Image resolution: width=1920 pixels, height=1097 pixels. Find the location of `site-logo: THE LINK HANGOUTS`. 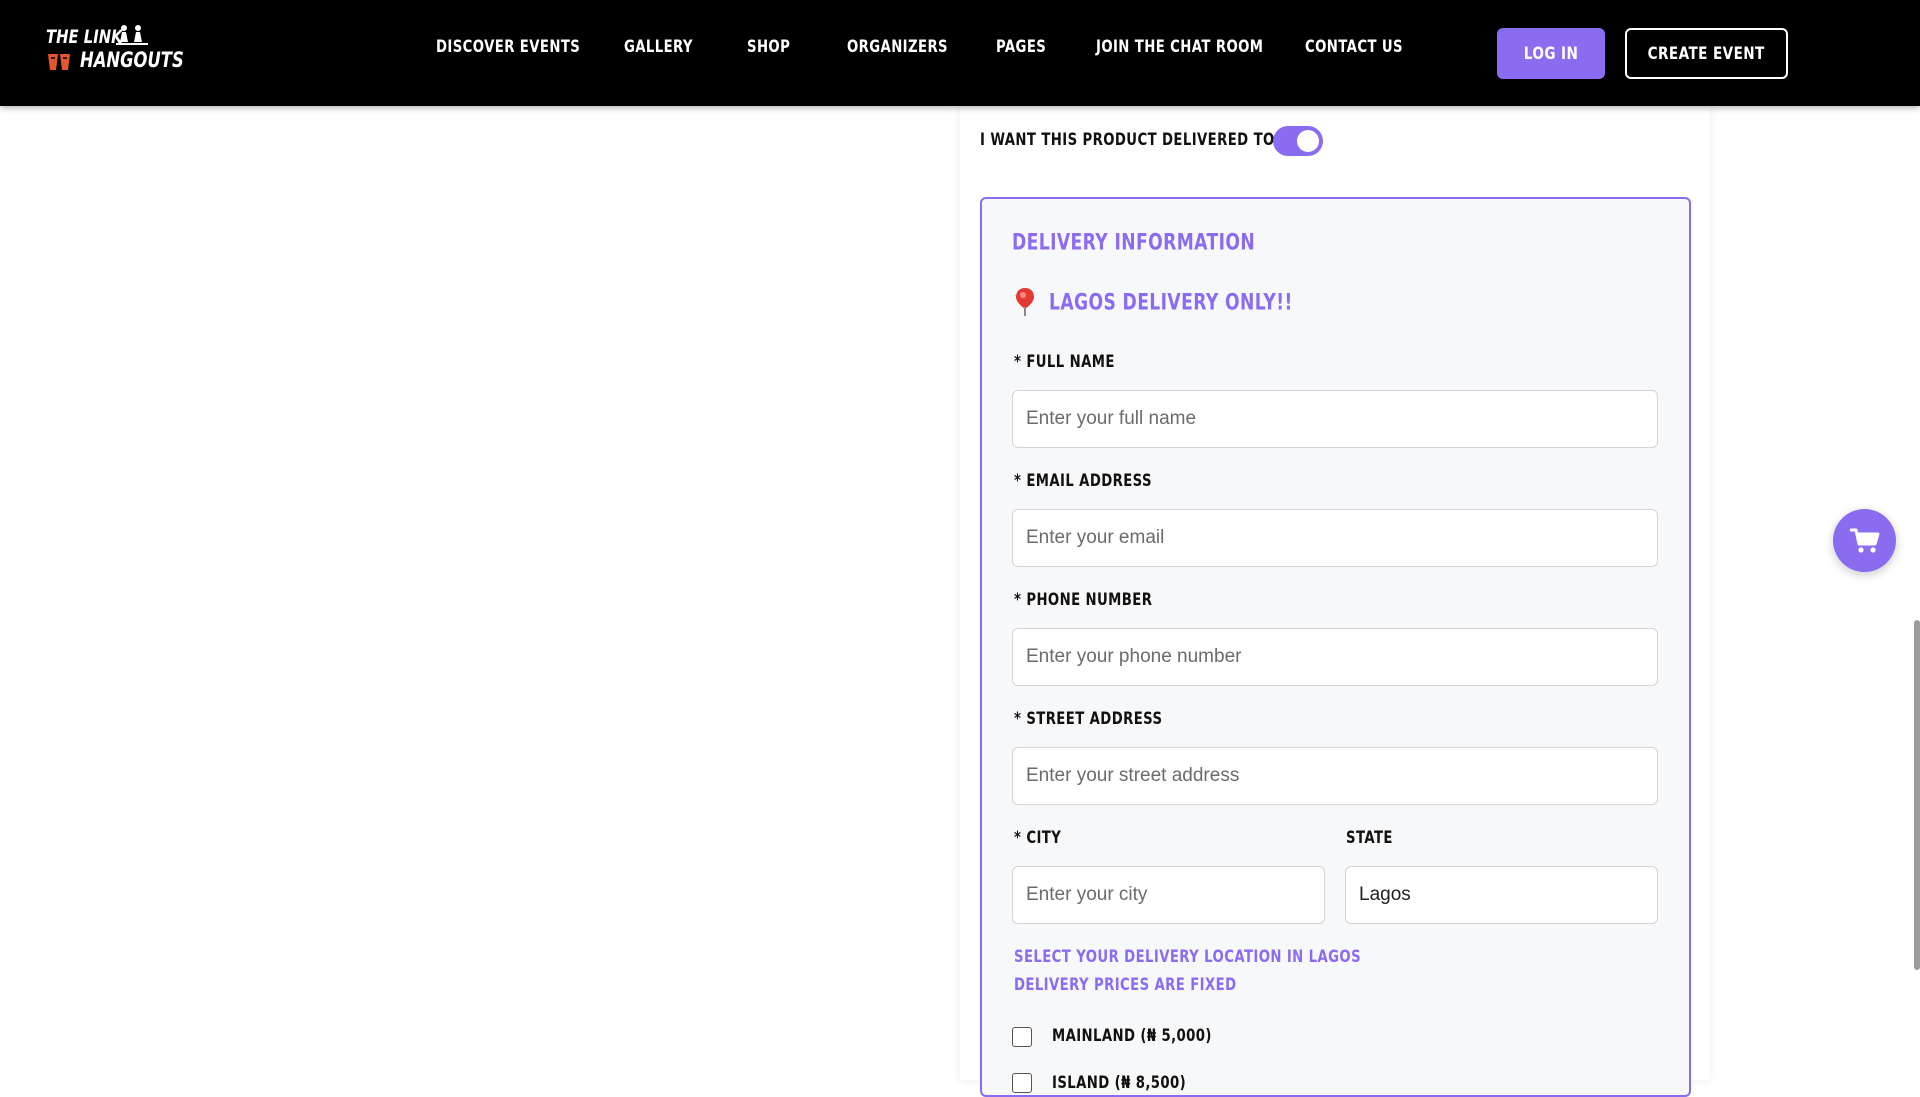

site-logo: THE LINK HANGOUTS is located at coordinates (114, 48).